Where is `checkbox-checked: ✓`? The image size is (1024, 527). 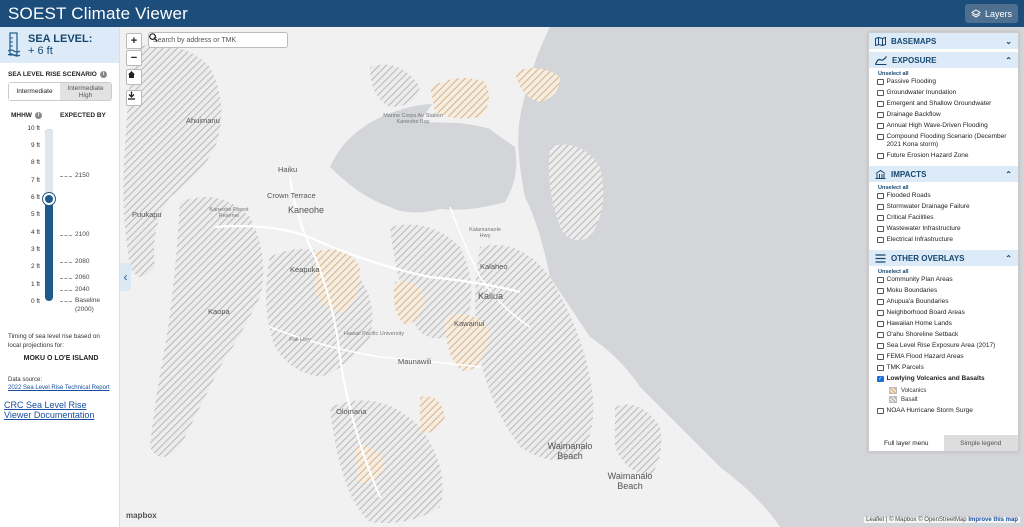
checkbox-checked: ✓ is located at coordinates (880, 378).